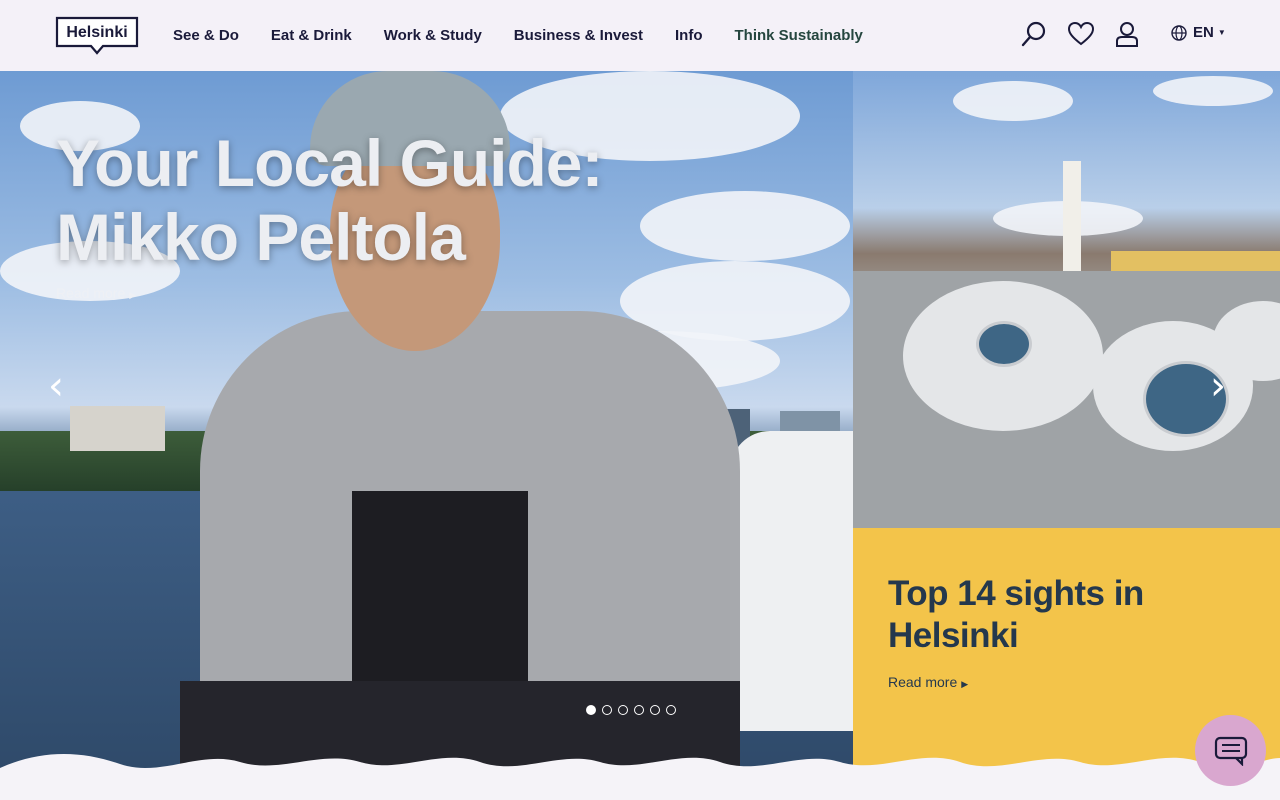 This screenshot has width=1280, height=800. I want to click on hero-read-more-link: Read more ▶, so click(96, 293).